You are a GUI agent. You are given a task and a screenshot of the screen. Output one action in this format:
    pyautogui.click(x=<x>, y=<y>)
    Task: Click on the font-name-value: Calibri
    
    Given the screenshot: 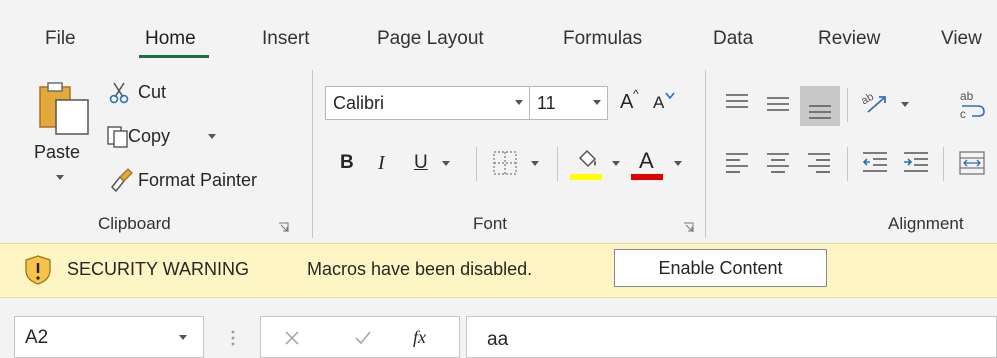 What is the action you would take?
    pyautogui.click(x=359, y=103)
    